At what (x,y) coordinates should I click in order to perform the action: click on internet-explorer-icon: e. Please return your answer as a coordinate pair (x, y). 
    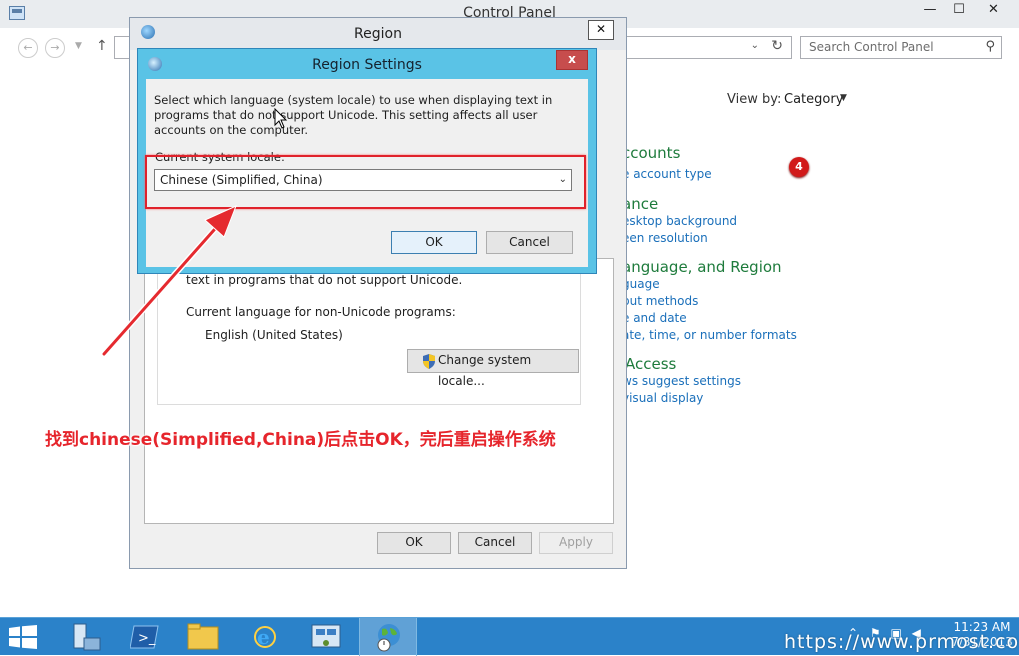
    Looking at the image, I should click on (265, 637).